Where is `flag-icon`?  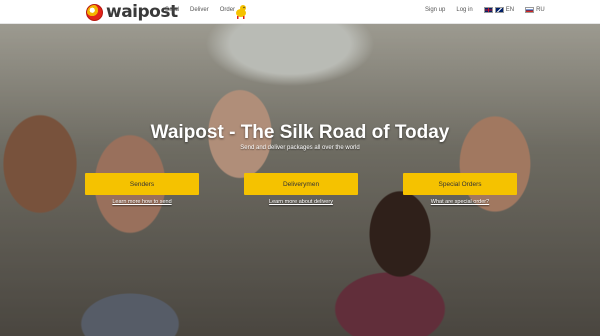 flag-icon is located at coordinates (499, 10).